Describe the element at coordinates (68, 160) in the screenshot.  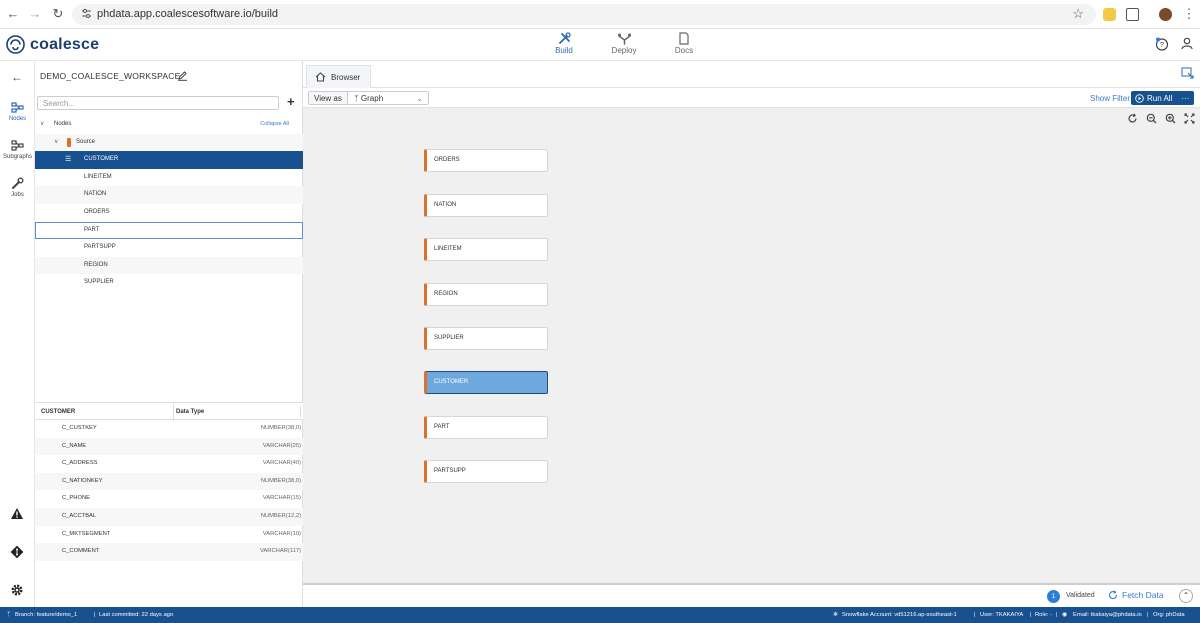
I see `table-grid-icon: ☰` at that location.